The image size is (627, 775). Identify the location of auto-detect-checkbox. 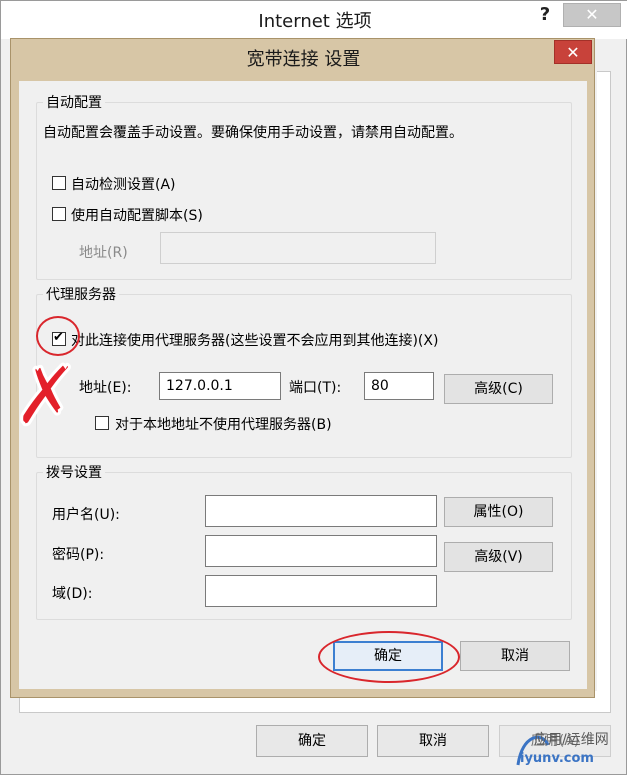
(59, 183).